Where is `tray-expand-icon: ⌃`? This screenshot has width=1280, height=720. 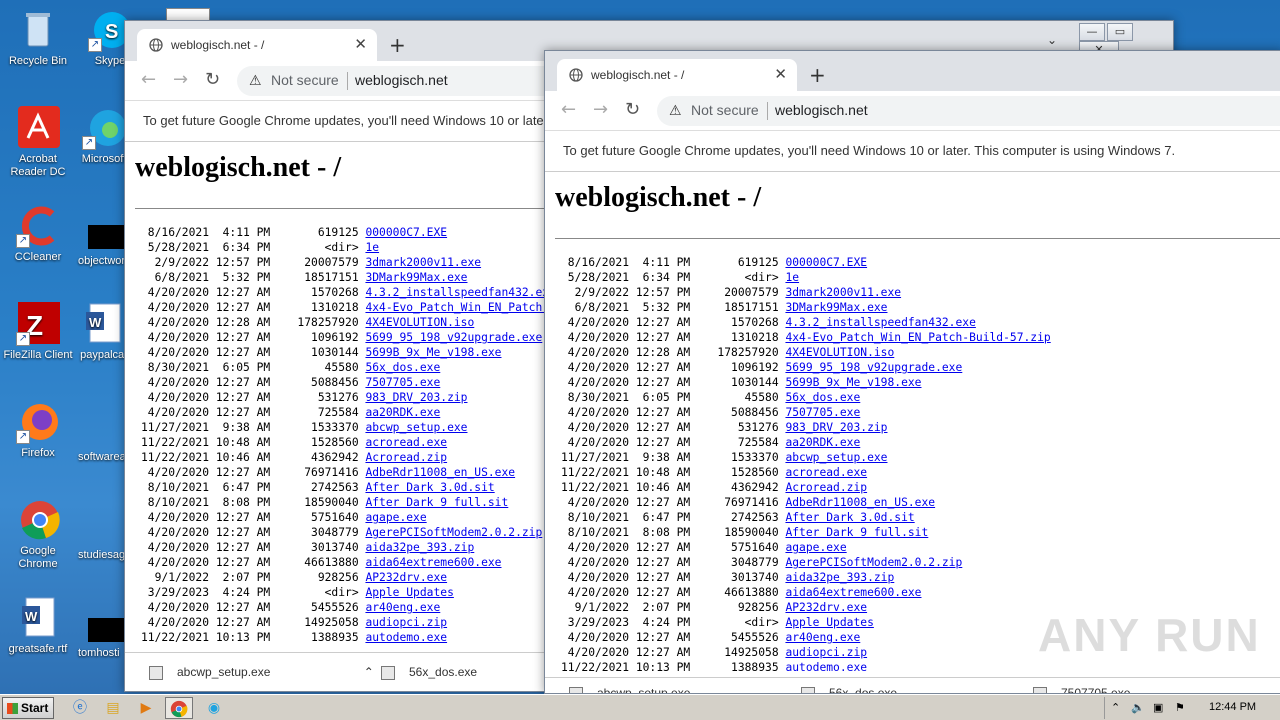
tray-expand-icon: ⌃ is located at coordinates (1115, 707).